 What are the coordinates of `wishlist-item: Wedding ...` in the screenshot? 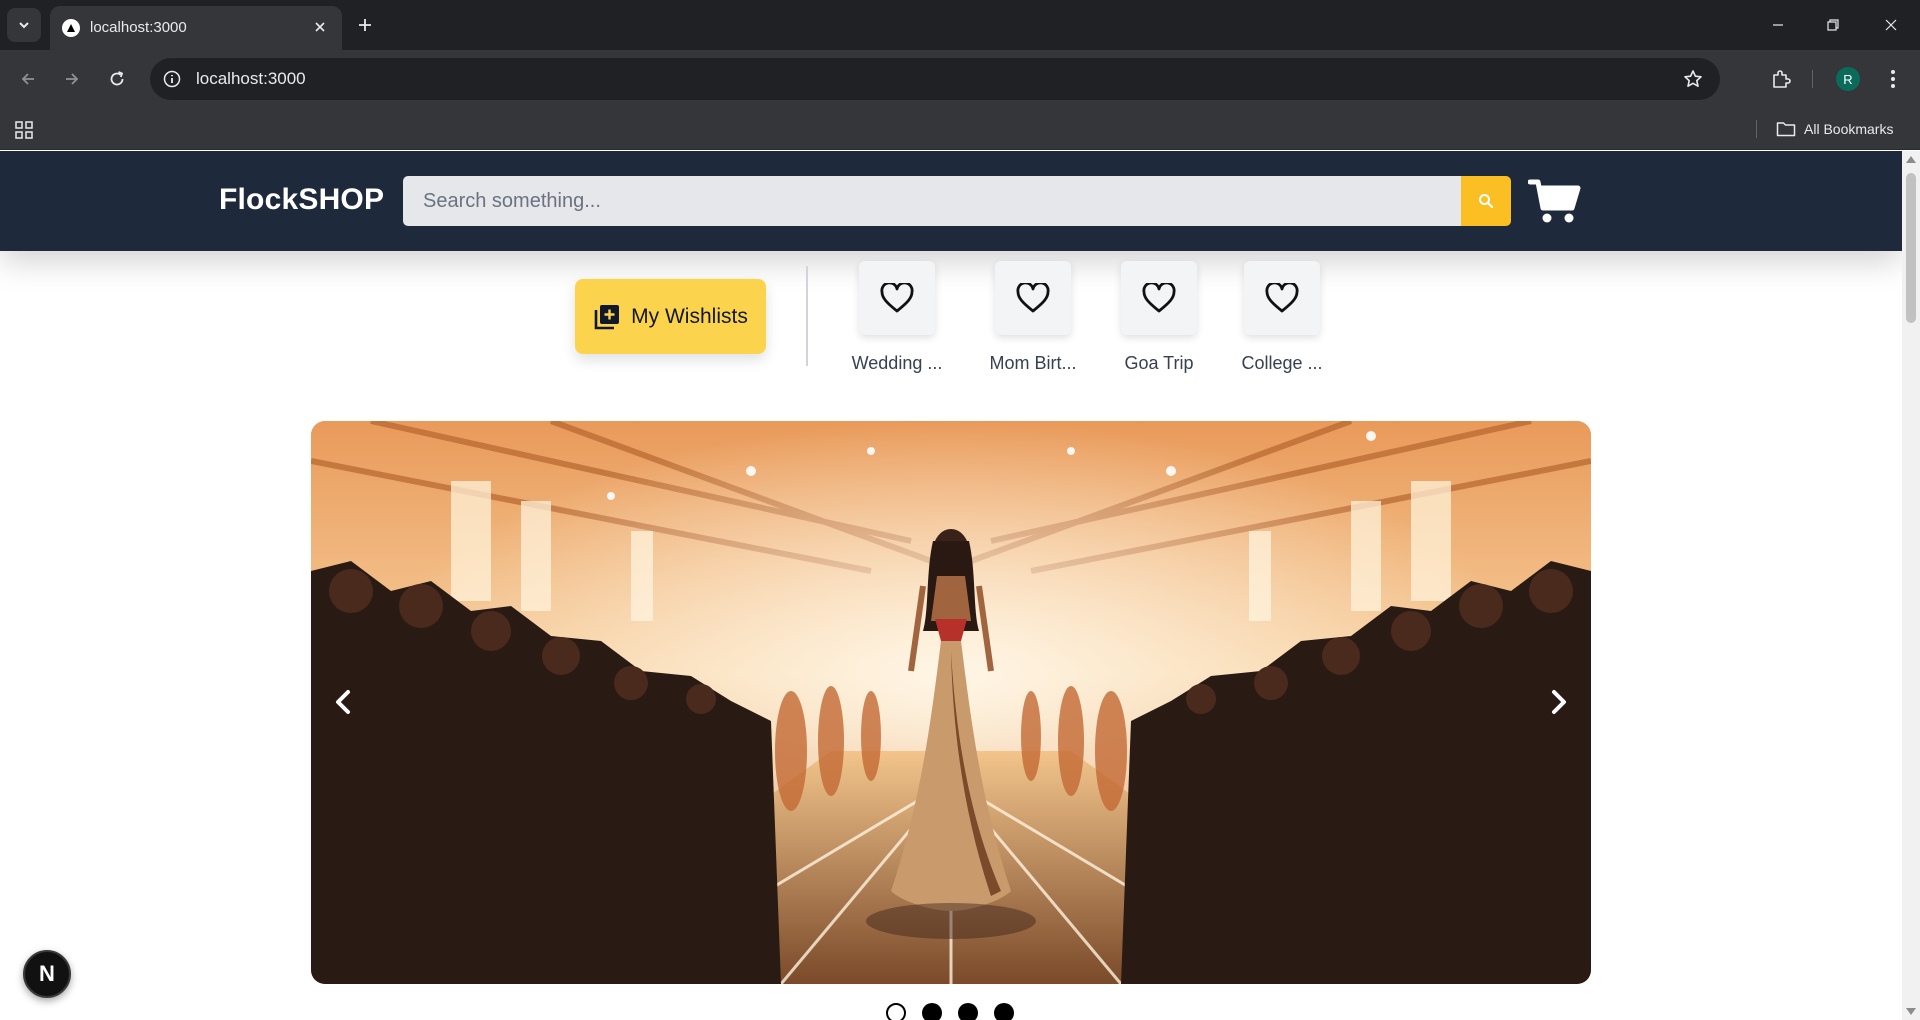 It's located at (897, 317).